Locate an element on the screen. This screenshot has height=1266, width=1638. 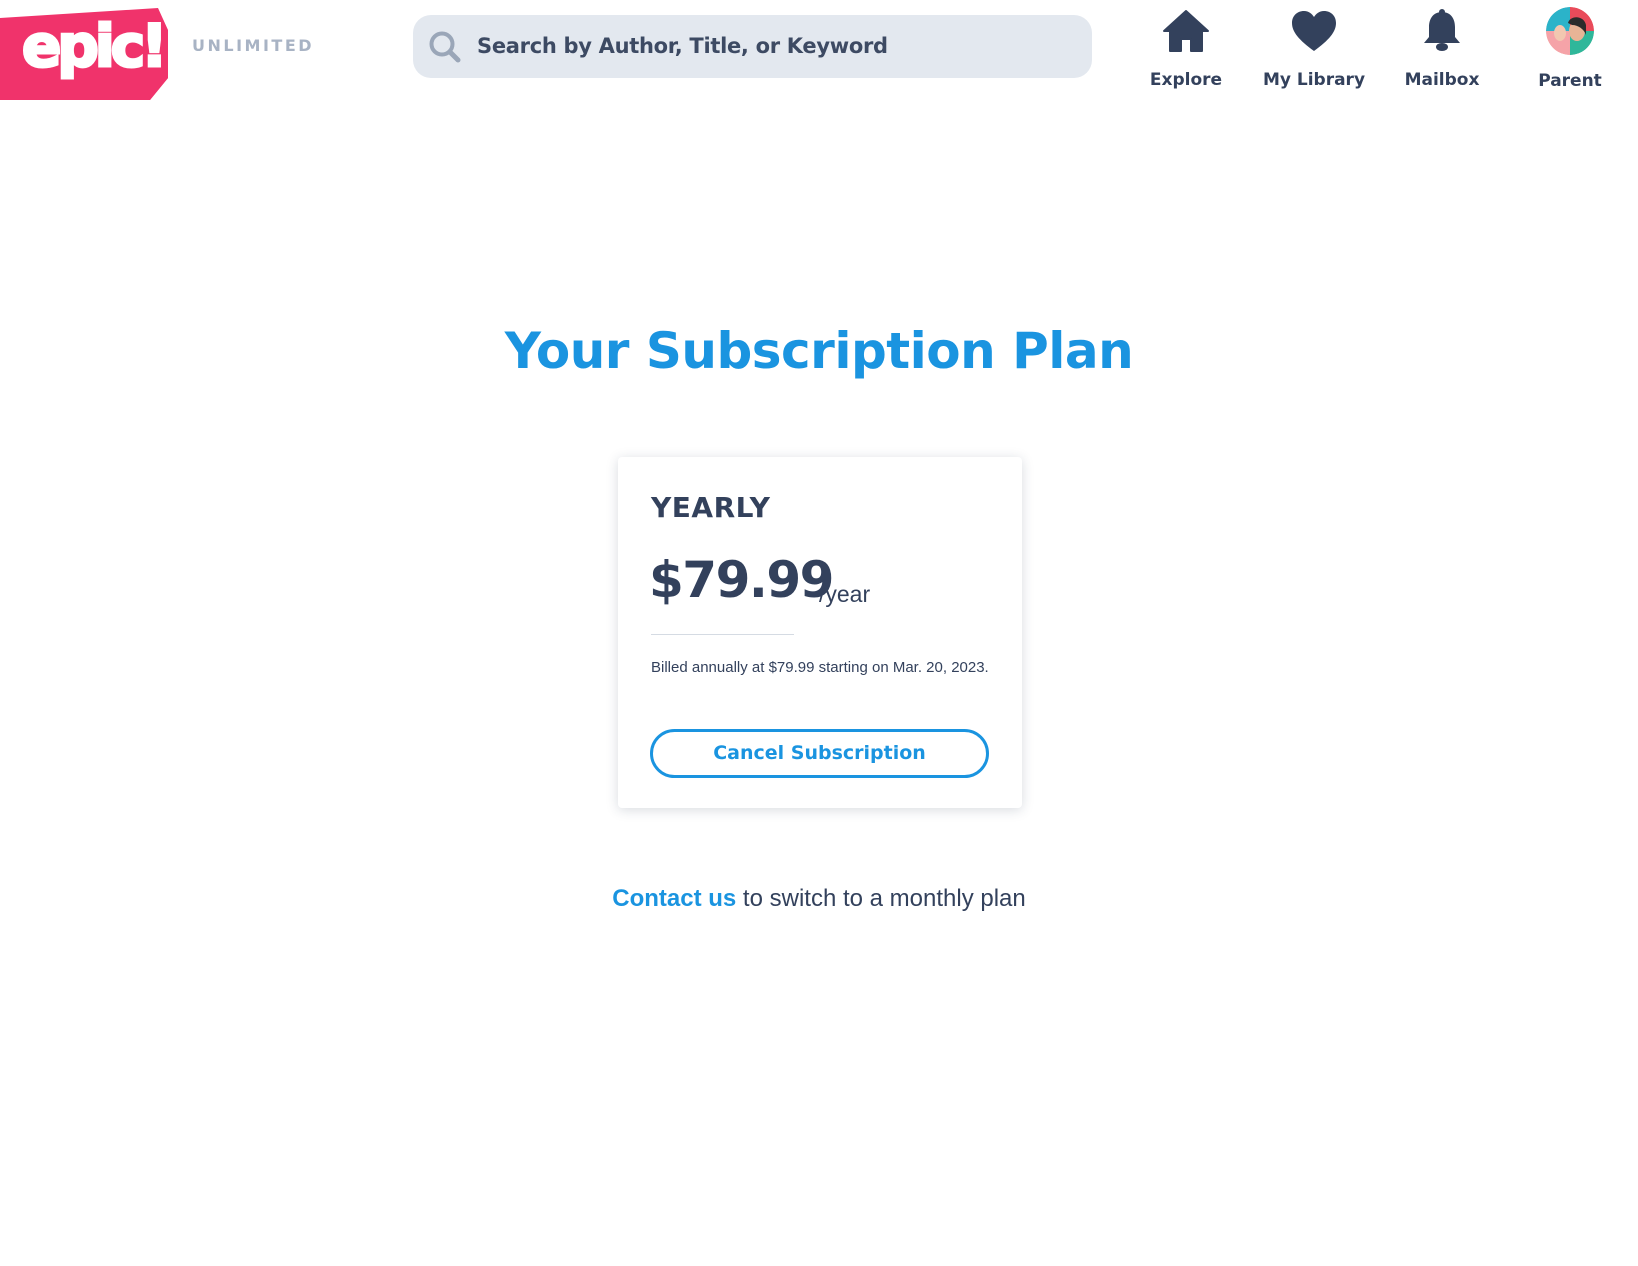
epic-logo: epic! is located at coordinates (88, 52).